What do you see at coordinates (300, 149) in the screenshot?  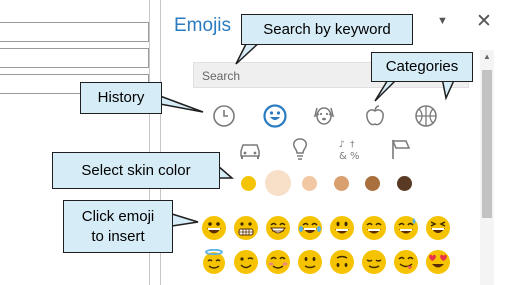 I see `lightbulb-icon` at bounding box center [300, 149].